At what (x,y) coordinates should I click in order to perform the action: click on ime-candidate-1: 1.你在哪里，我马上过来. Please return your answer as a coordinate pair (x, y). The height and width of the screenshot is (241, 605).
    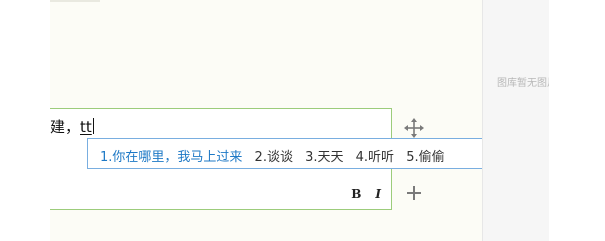
    Looking at the image, I should click on (171, 157).